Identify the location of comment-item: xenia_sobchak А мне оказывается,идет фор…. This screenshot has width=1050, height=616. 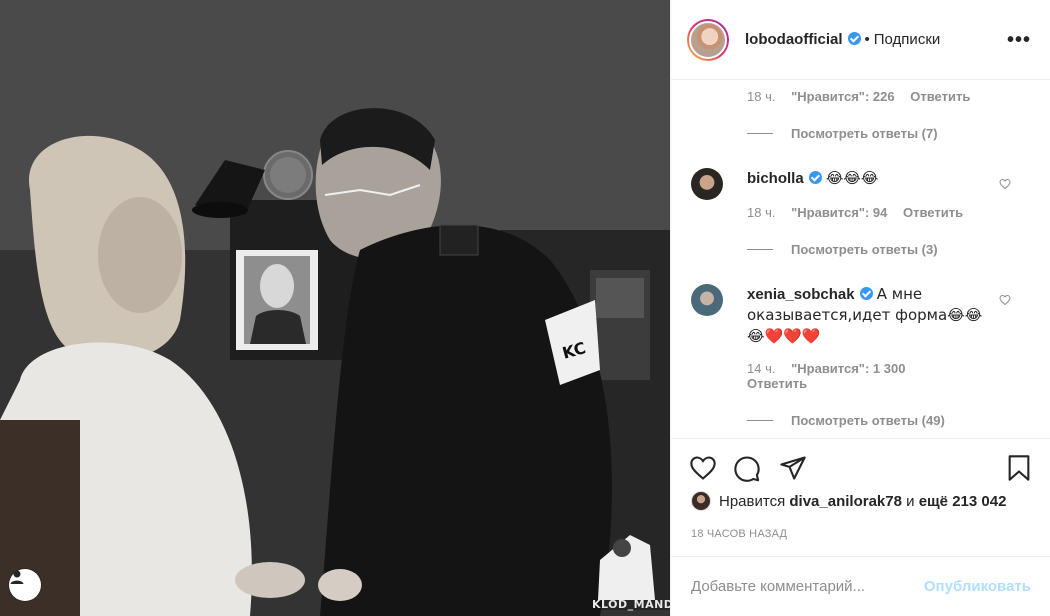
(861, 344).